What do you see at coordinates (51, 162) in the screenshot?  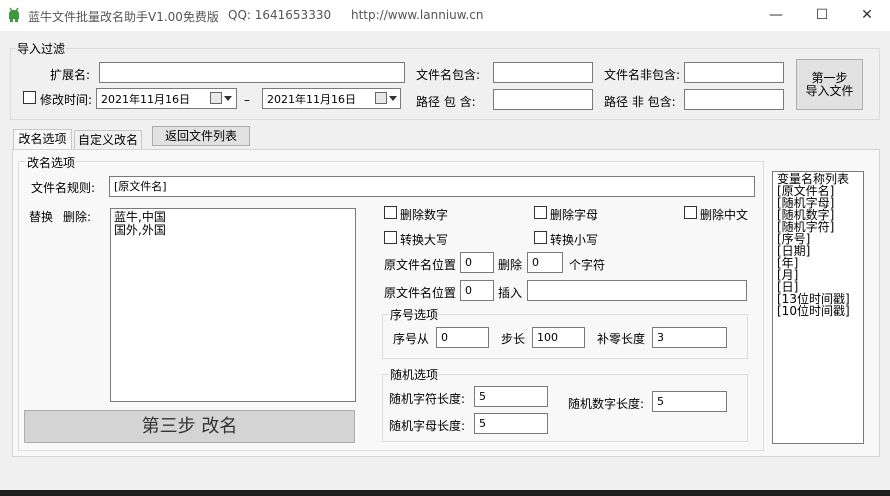 I see `rename-options-label: 改名选项` at bounding box center [51, 162].